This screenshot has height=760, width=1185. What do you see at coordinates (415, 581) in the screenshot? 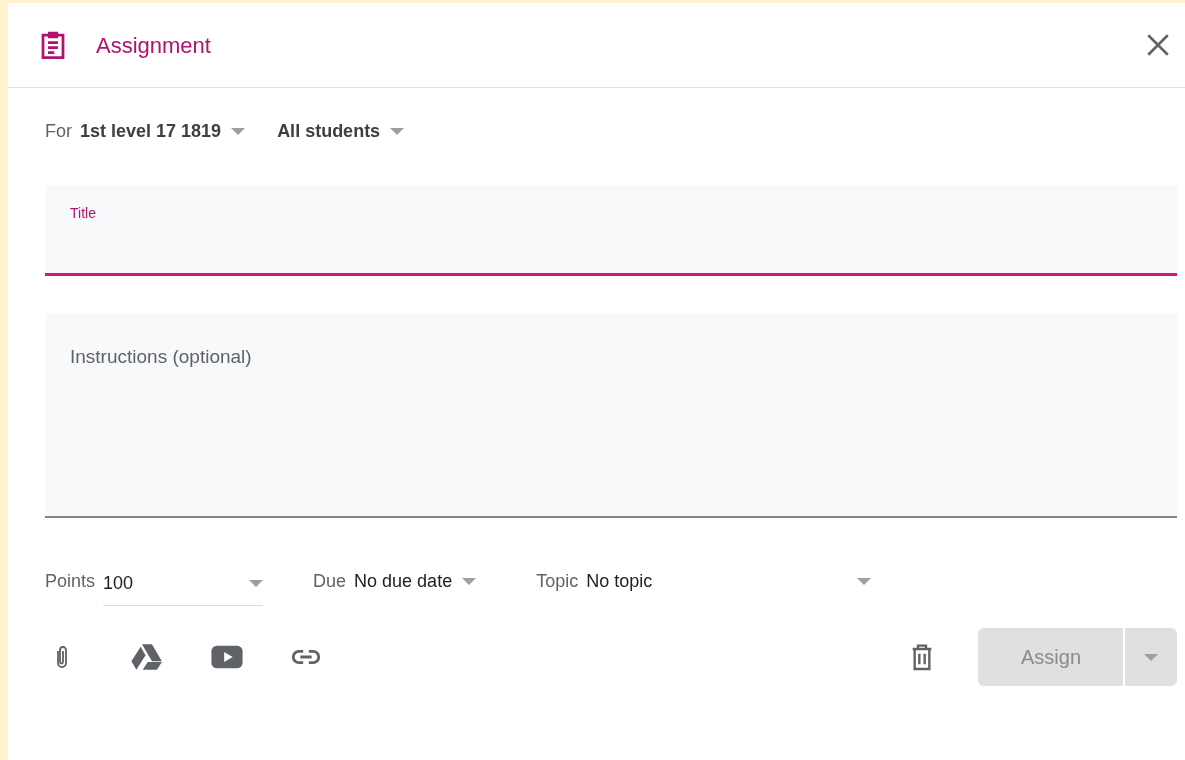
I see `due-dropdown: No due date` at bounding box center [415, 581].